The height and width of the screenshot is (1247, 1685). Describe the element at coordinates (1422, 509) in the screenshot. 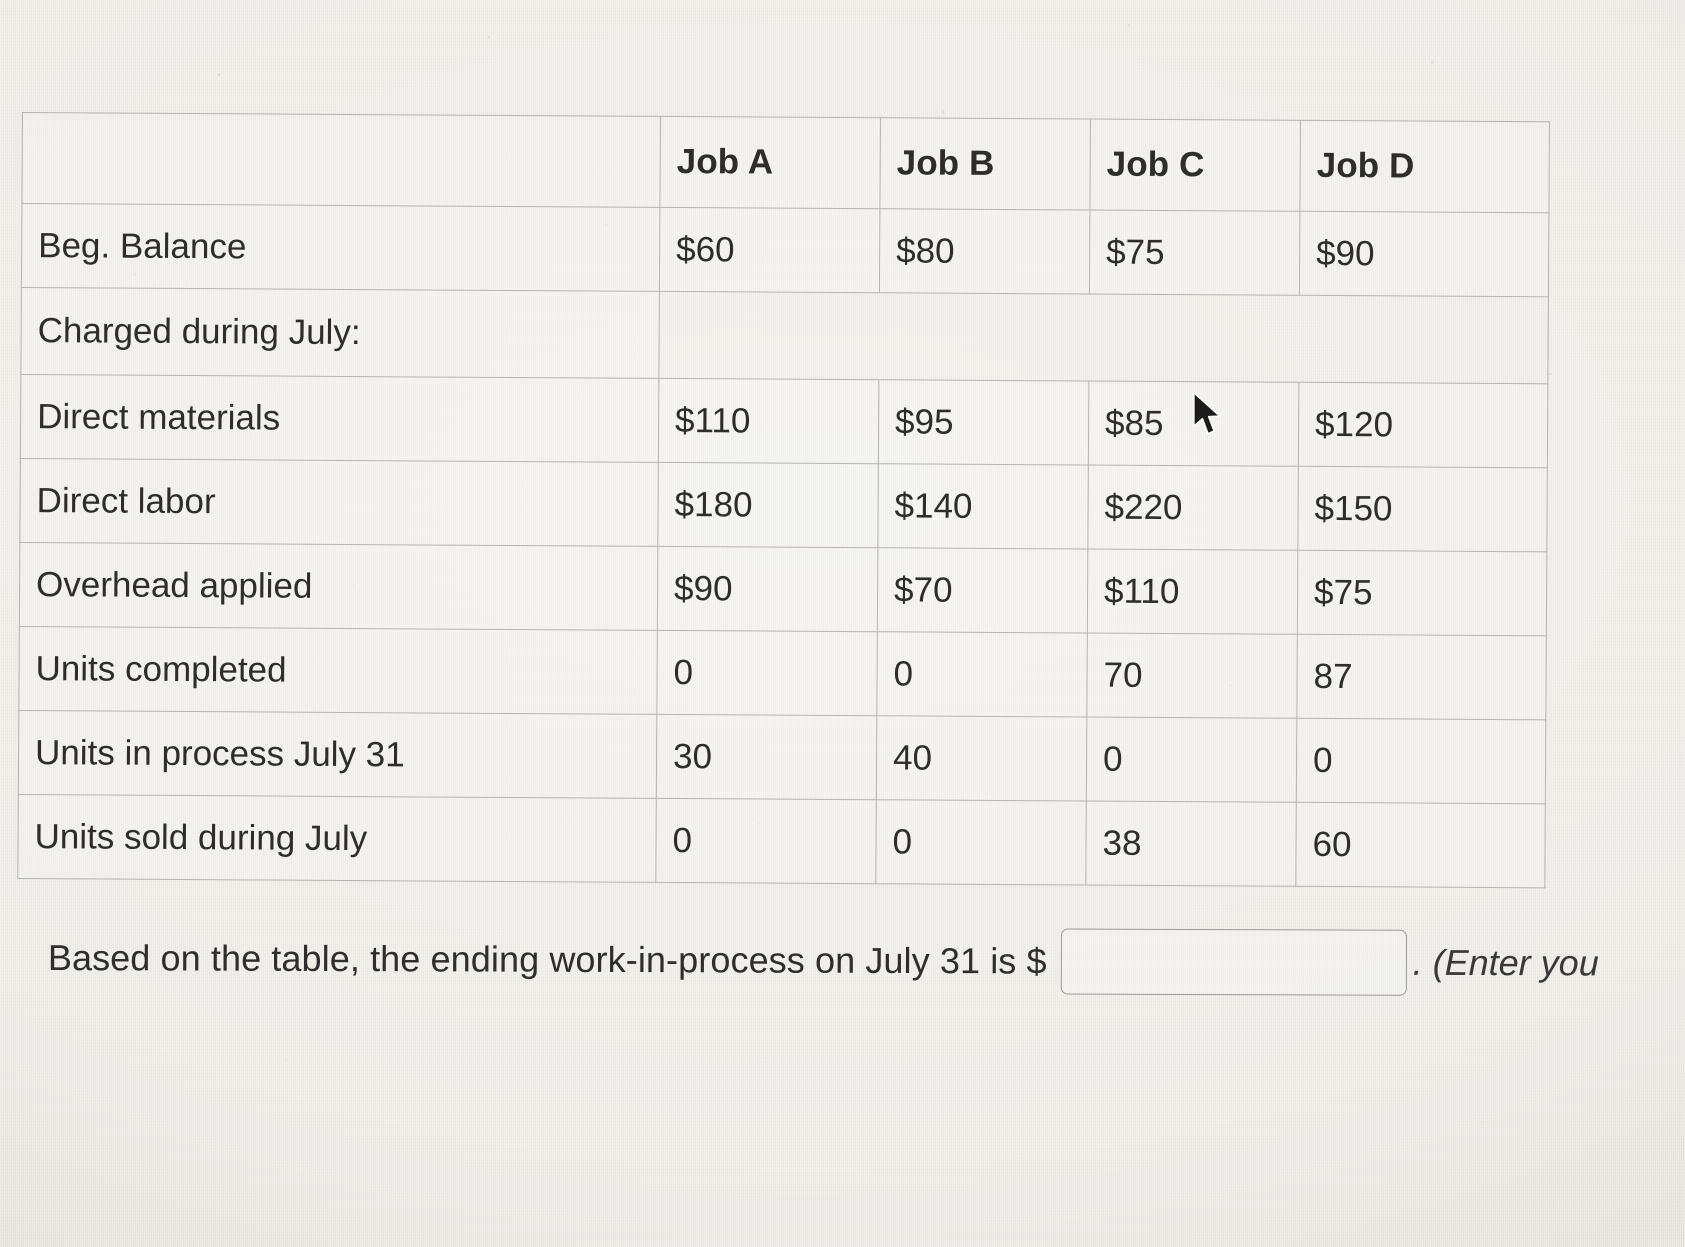

I see `cell-direct-labor-job-d: $150` at that location.